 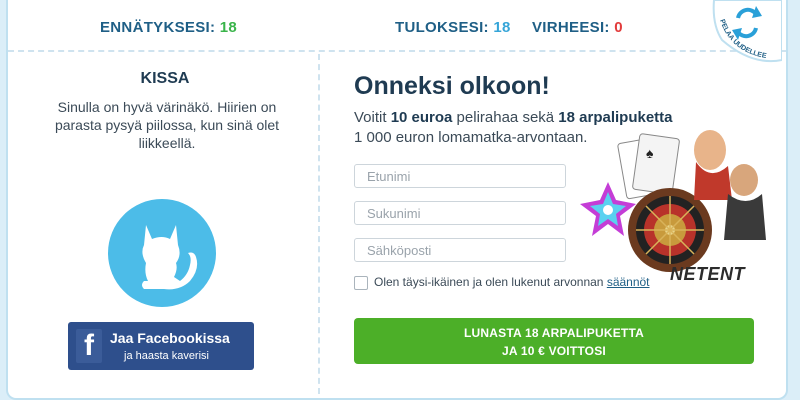 I want to click on errors-stat: VIRHEESI: 0, so click(x=577, y=27).